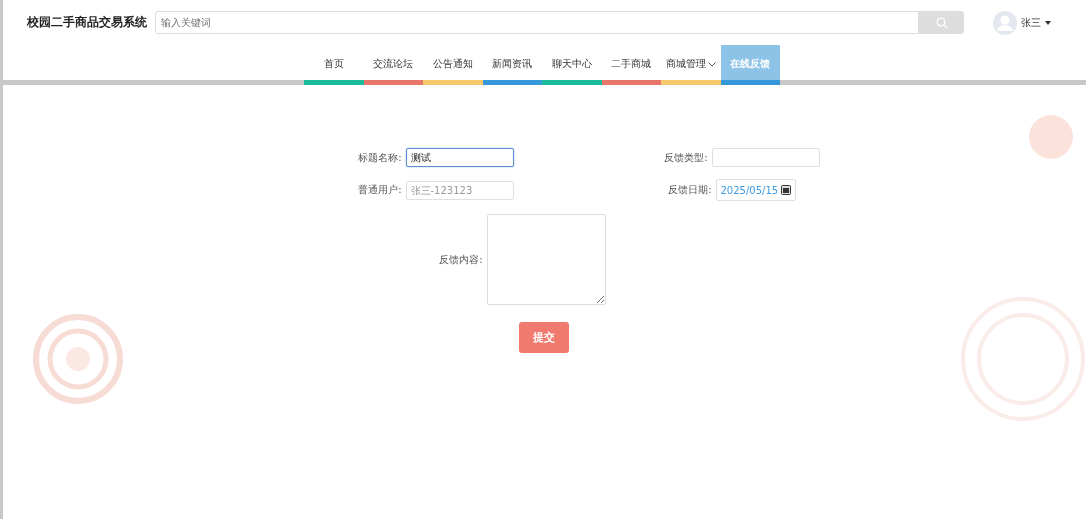  Describe the element at coordinates (512, 65) in the screenshot. I see `nav-tab: 新闻资讯` at that location.